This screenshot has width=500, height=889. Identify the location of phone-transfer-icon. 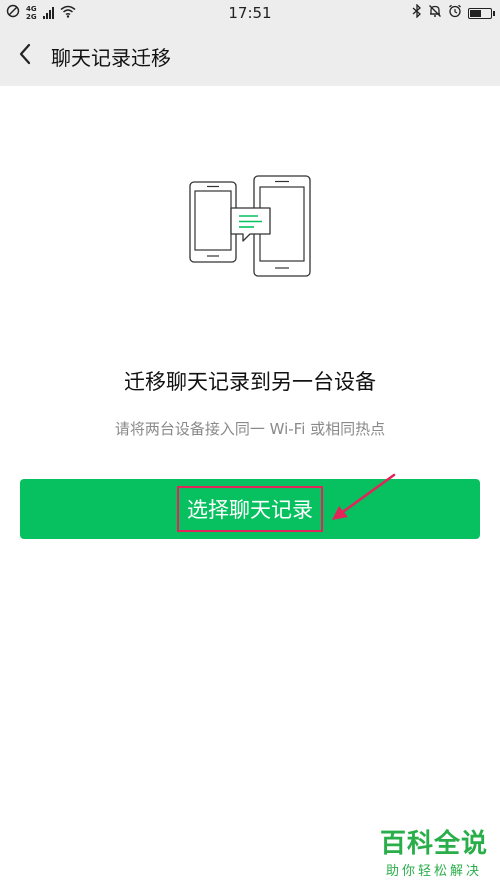
(250, 226).